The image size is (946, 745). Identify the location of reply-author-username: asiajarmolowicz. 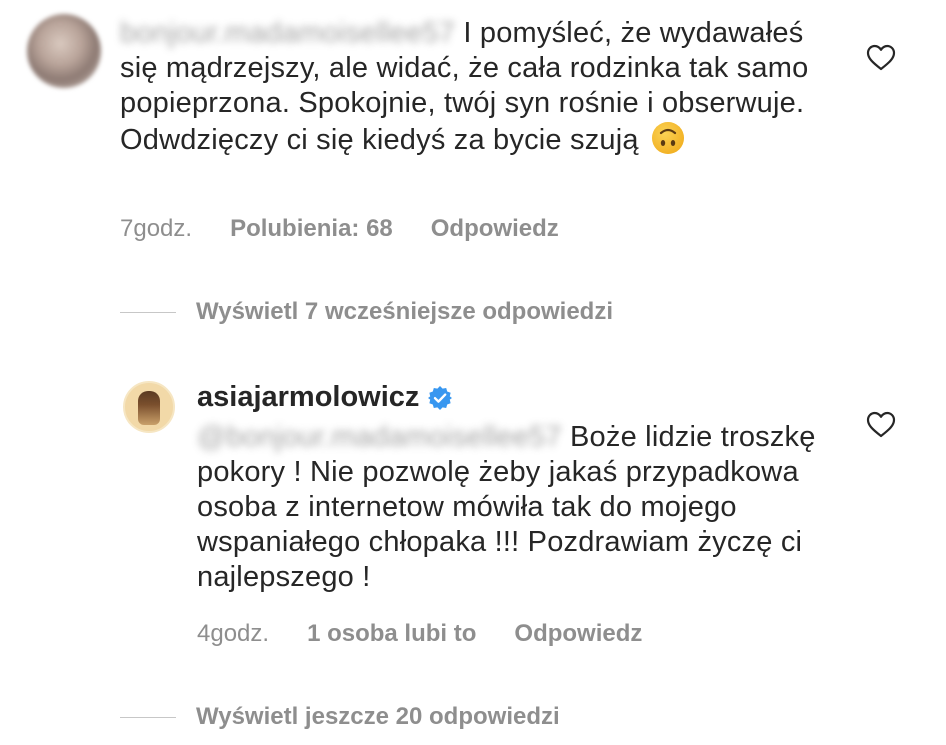
(308, 397).